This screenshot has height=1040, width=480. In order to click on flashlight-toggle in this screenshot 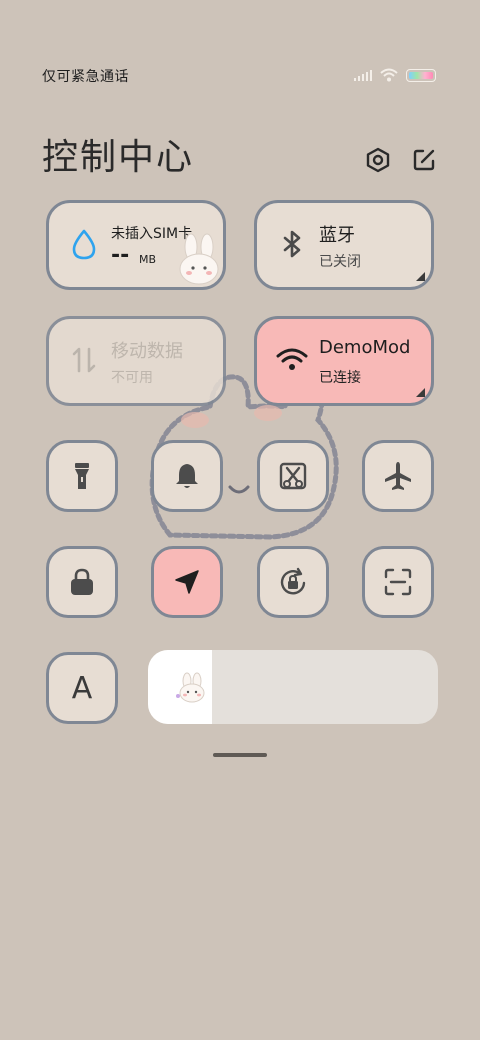, I will do `click(82, 476)`.